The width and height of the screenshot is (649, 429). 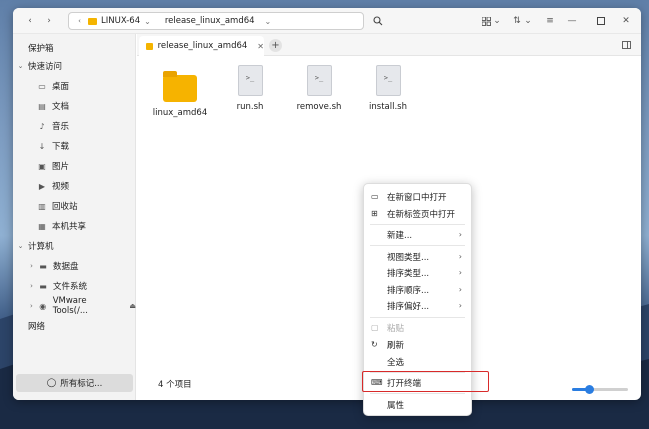 I want to click on menu-item-select-all: 全选, so click(x=417, y=361).